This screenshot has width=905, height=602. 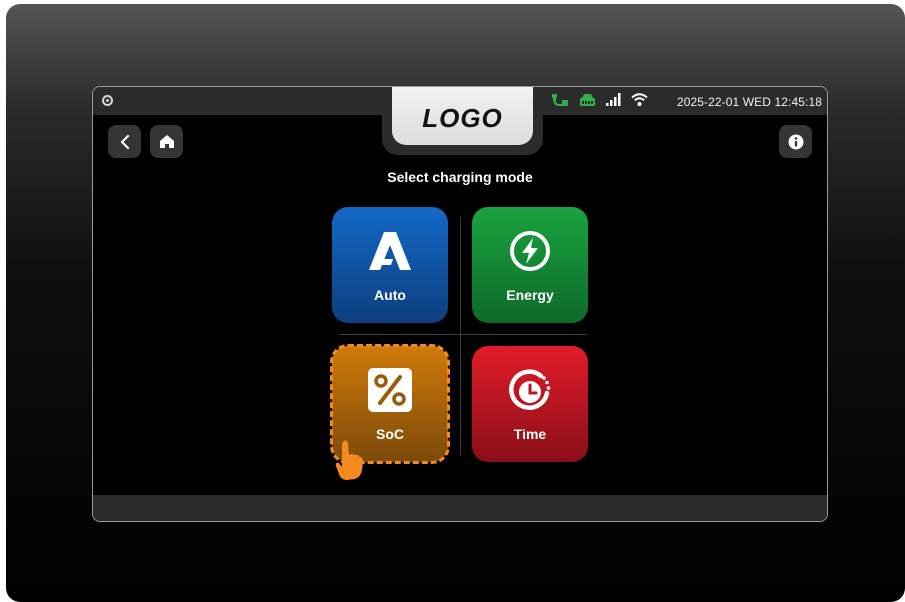 What do you see at coordinates (460, 177) in the screenshot?
I see `page-title: Select charging mode` at bounding box center [460, 177].